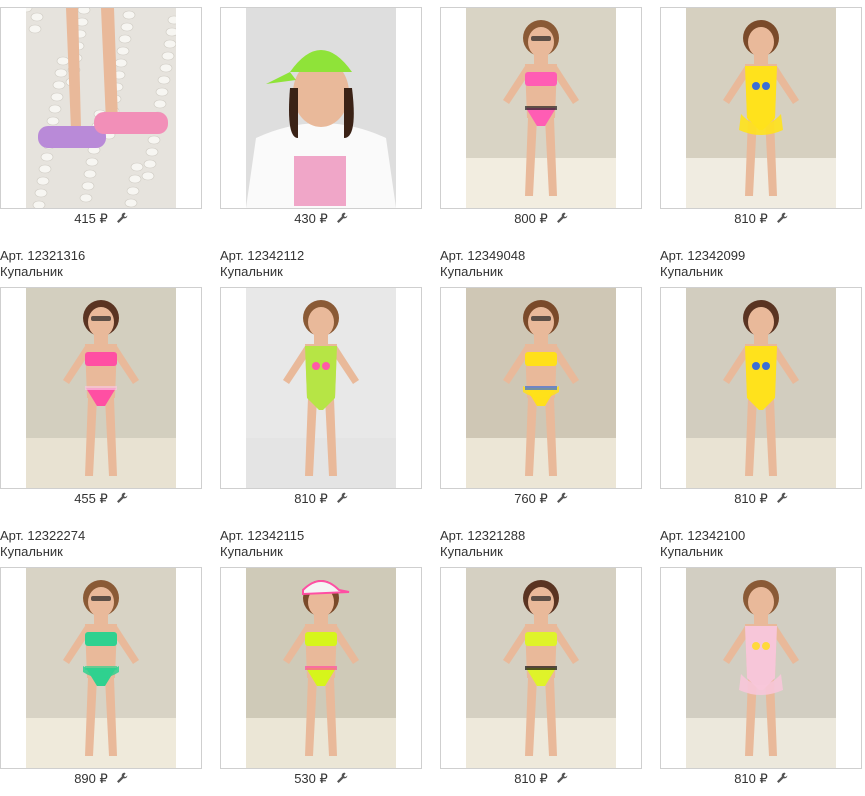 The width and height of the screenshot is (865, 796). I want to click on price-line: 530 ₽, so click(321, 779).